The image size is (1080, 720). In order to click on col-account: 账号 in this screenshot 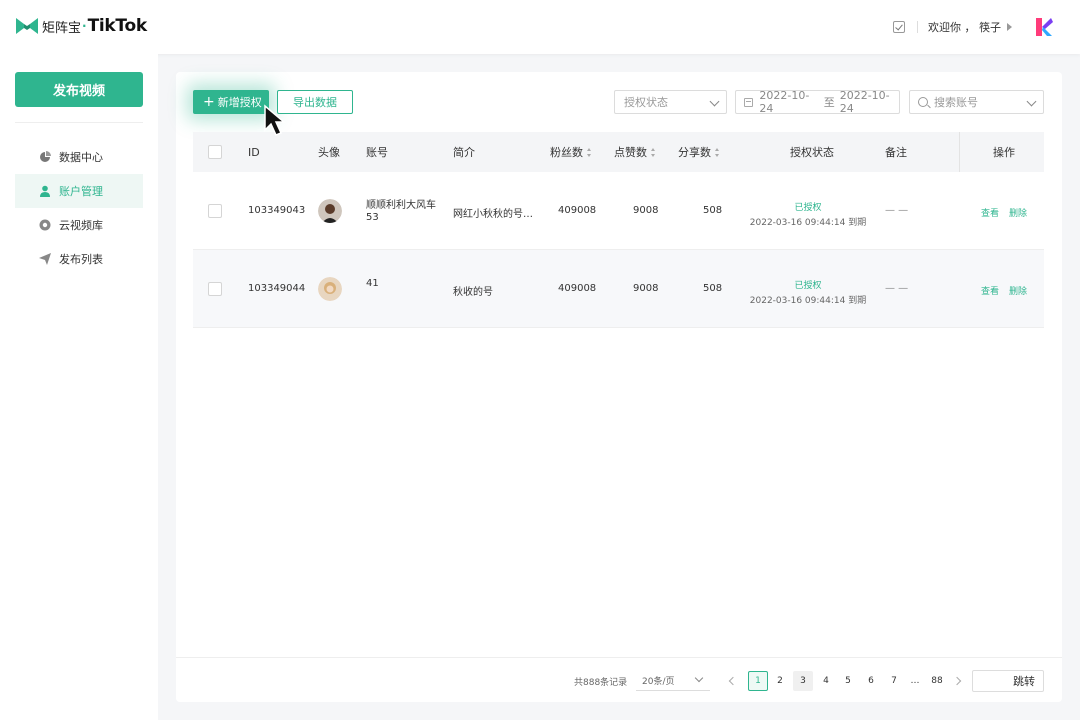, I will do `click(377, 152)`.